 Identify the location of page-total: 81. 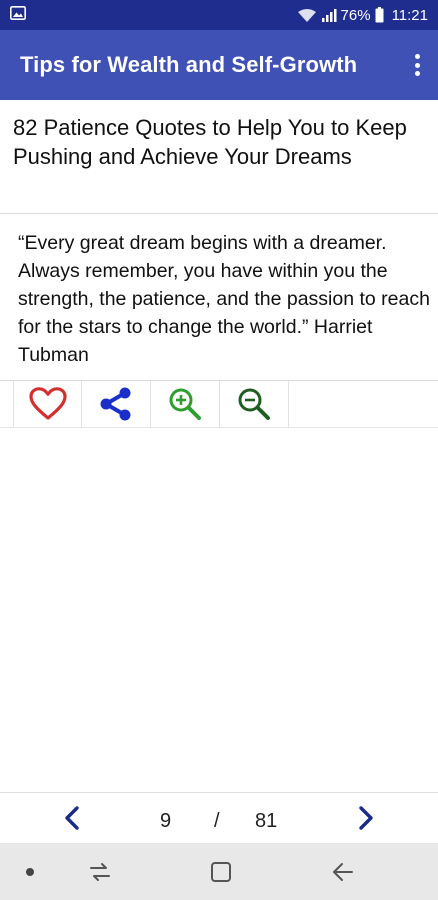
(266, 821).